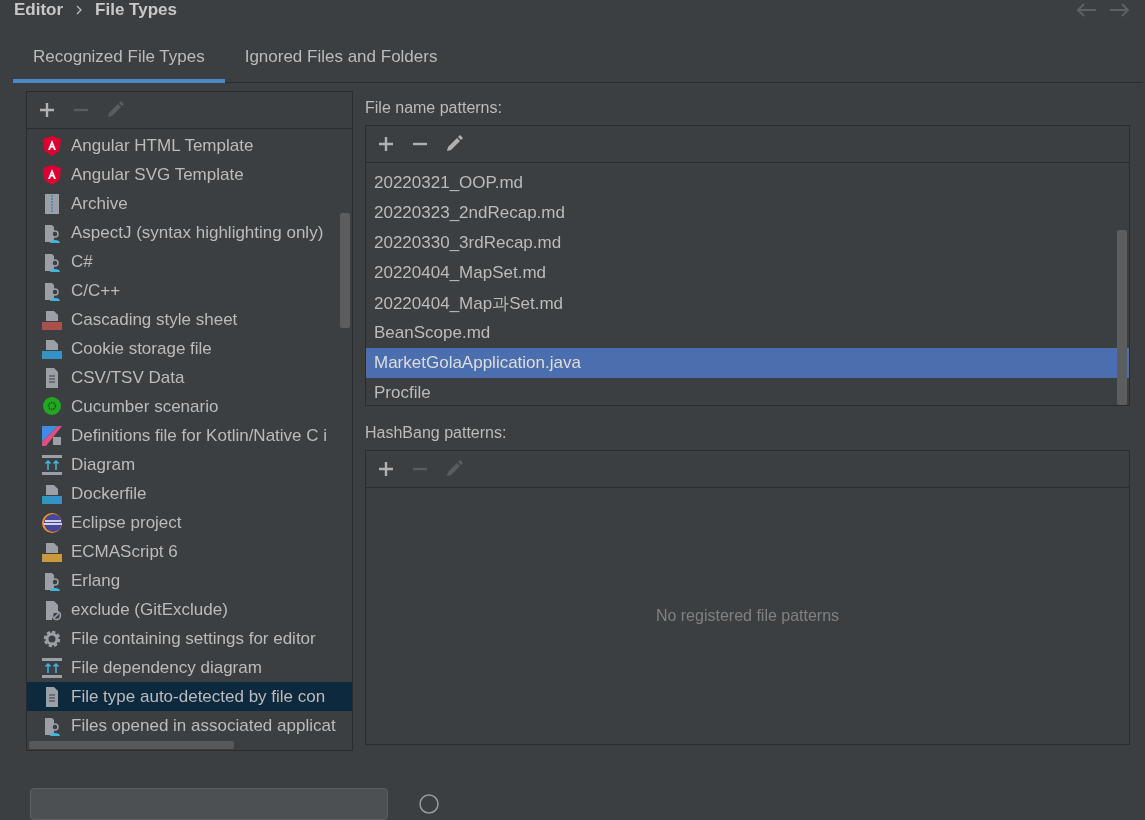 The image size is (1145, 820). Describe the element at coordinates (747, 303) in the screenshot. I see `pattern-row: 20220404_Map과Set.md` at that location.